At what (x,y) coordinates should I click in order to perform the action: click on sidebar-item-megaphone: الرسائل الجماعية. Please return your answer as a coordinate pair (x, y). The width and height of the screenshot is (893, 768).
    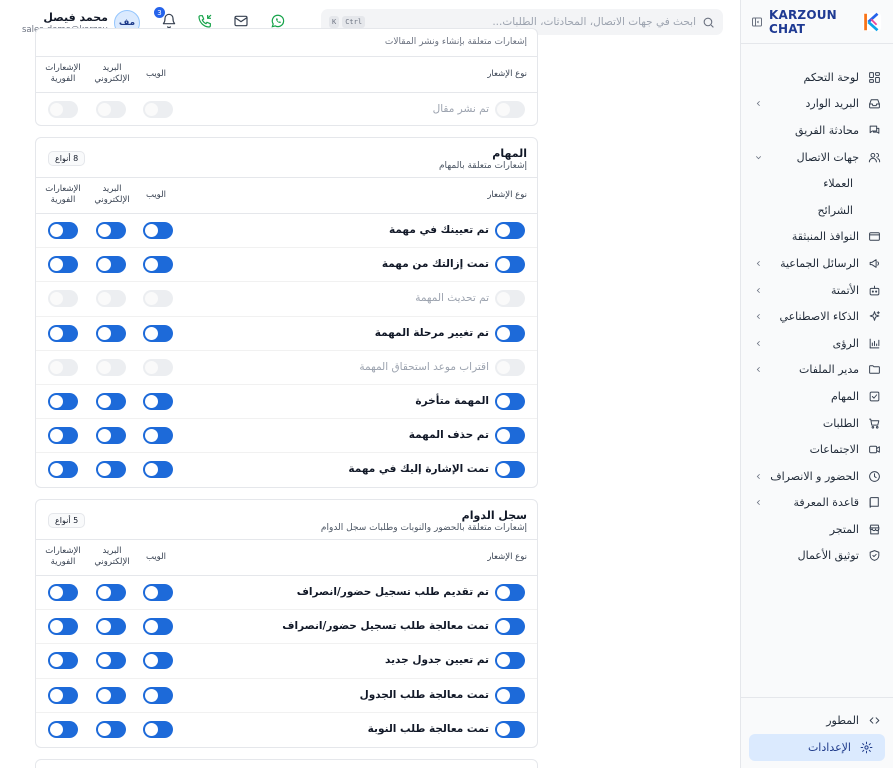
    Looking at the image, I should click on (817, 263).